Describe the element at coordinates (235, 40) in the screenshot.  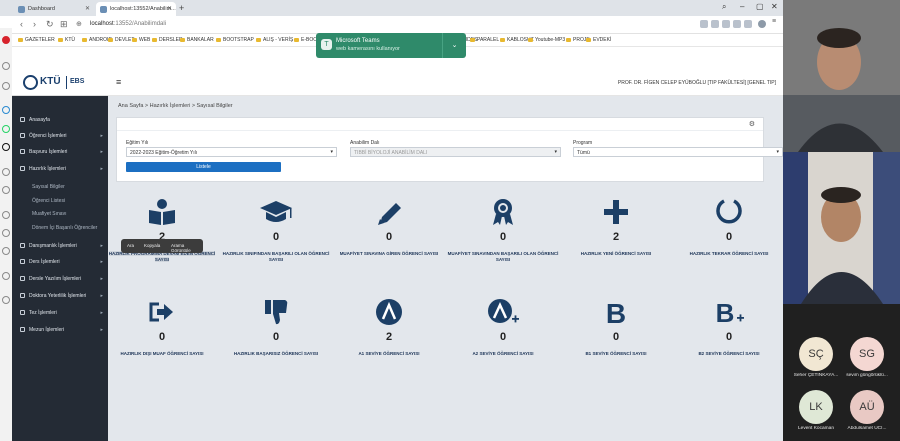
I see `bookmark-item: BOOTSTRAP` at that location.